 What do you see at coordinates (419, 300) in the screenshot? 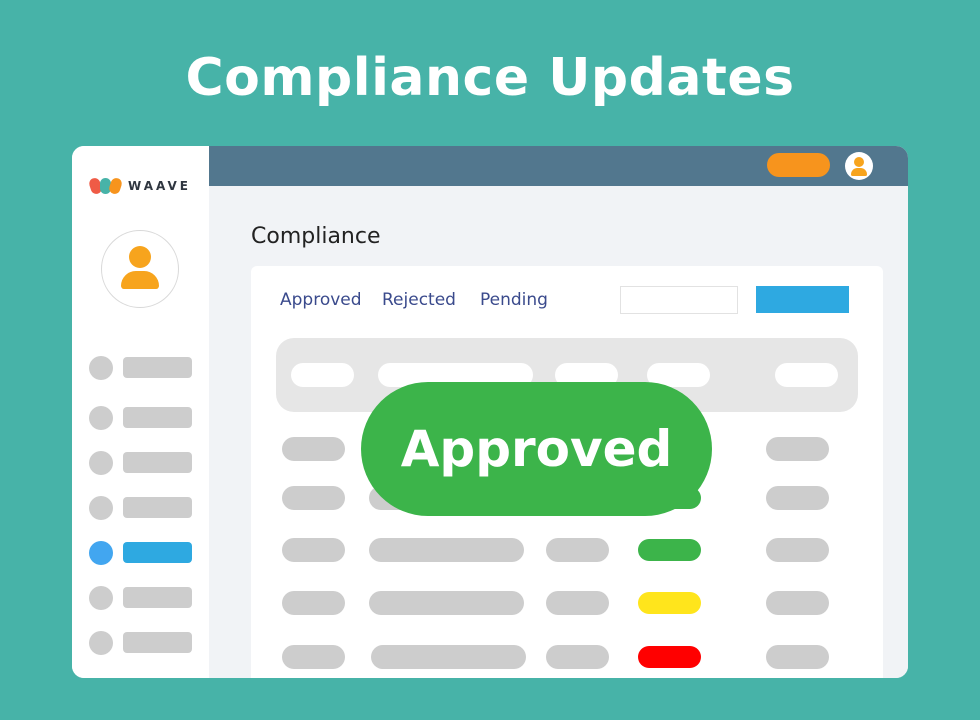
I see `tab-rejected: Rejected` at bounding box center [419, 300].